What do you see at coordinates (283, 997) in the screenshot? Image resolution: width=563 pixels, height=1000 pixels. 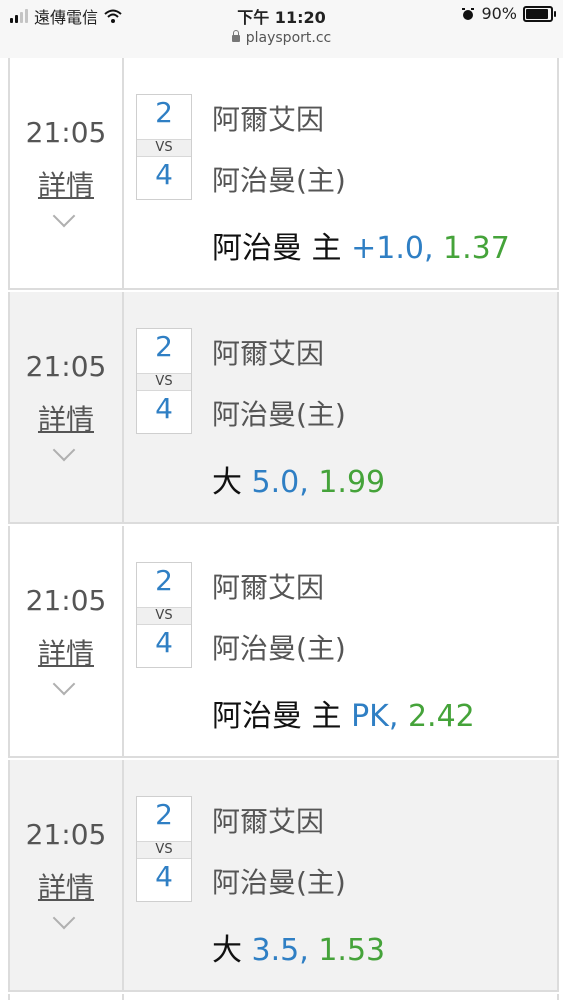 I see `match-row-partial` at bounding box center [283, 997].